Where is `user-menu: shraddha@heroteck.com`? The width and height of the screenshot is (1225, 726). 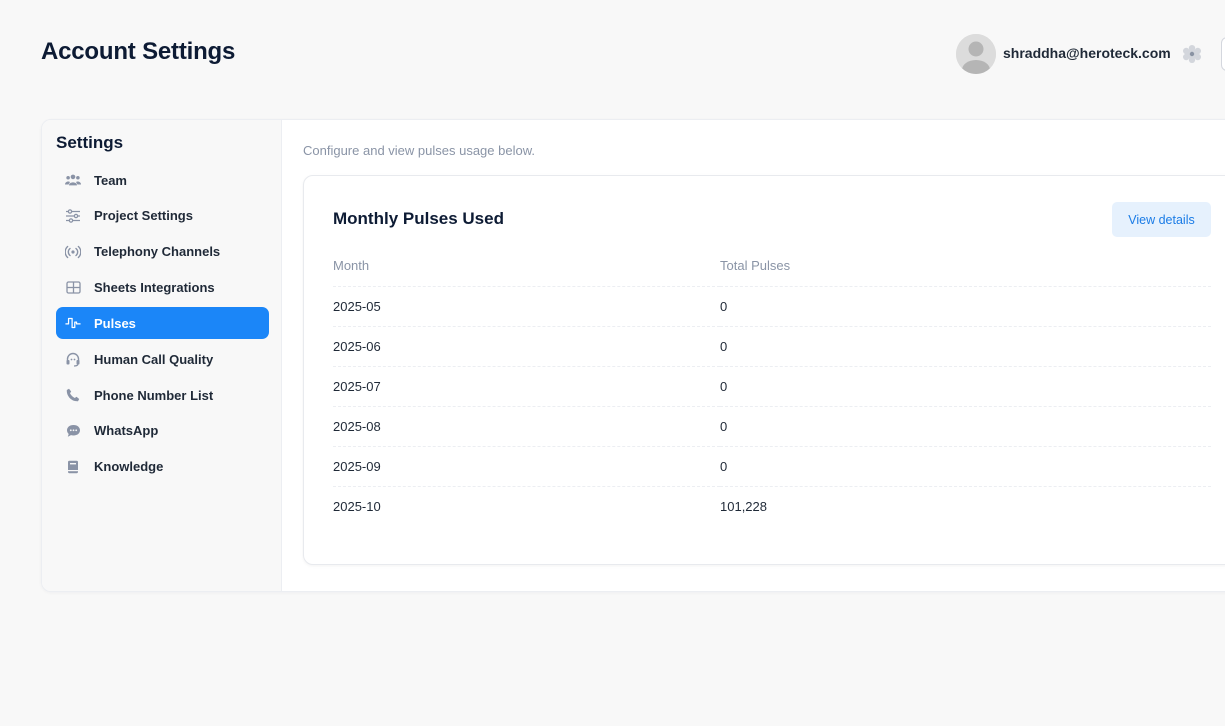 user-menu: shraddha@heroteck.com is located at coordinates (1079, 54).